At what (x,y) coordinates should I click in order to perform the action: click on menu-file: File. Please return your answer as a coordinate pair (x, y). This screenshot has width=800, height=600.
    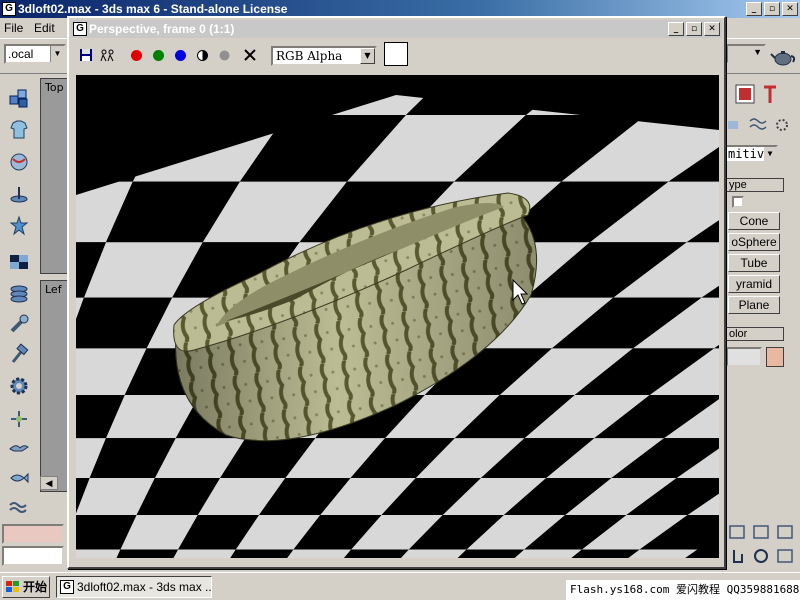
    Looking at the image, I should click on (13, 28).